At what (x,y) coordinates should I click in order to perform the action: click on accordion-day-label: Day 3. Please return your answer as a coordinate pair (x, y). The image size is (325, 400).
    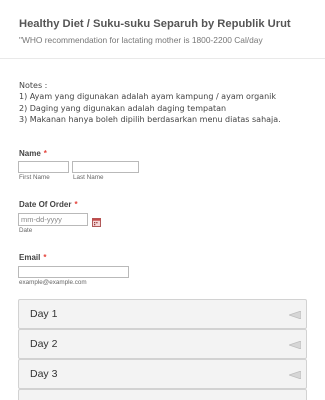
    Looking at the image, I should click on (44, 374).